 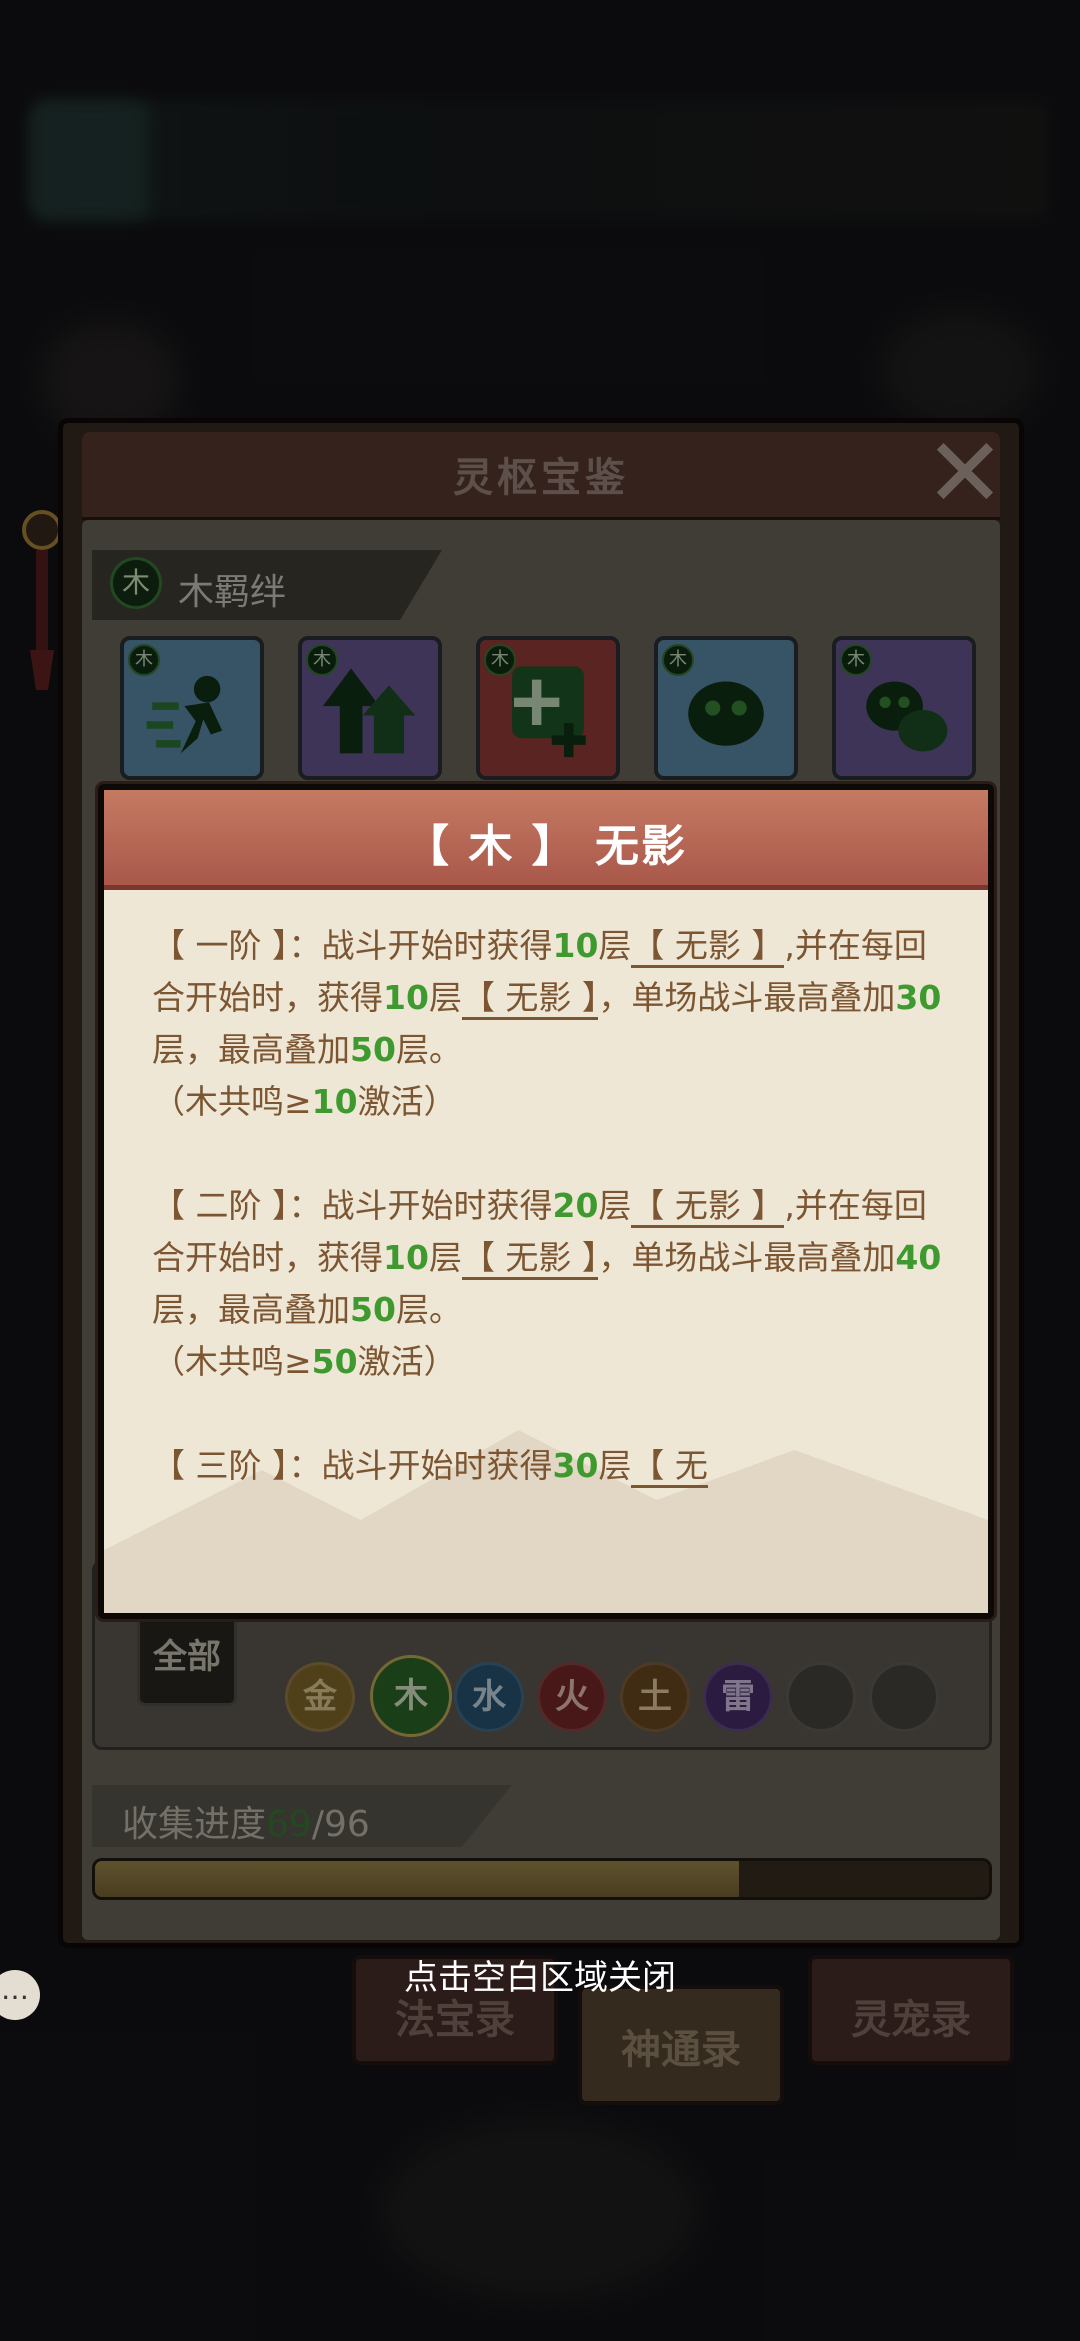 What do you see at coordinates (352, 1205) in the screenshot?
I see `desc-text: 【 二阶 】：战斗开始时获得` at bounding box center [352, 1205].